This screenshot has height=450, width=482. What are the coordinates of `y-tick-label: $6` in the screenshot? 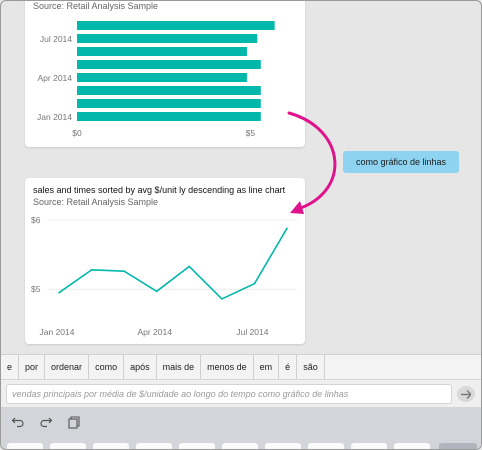 It's located at (36, 220).